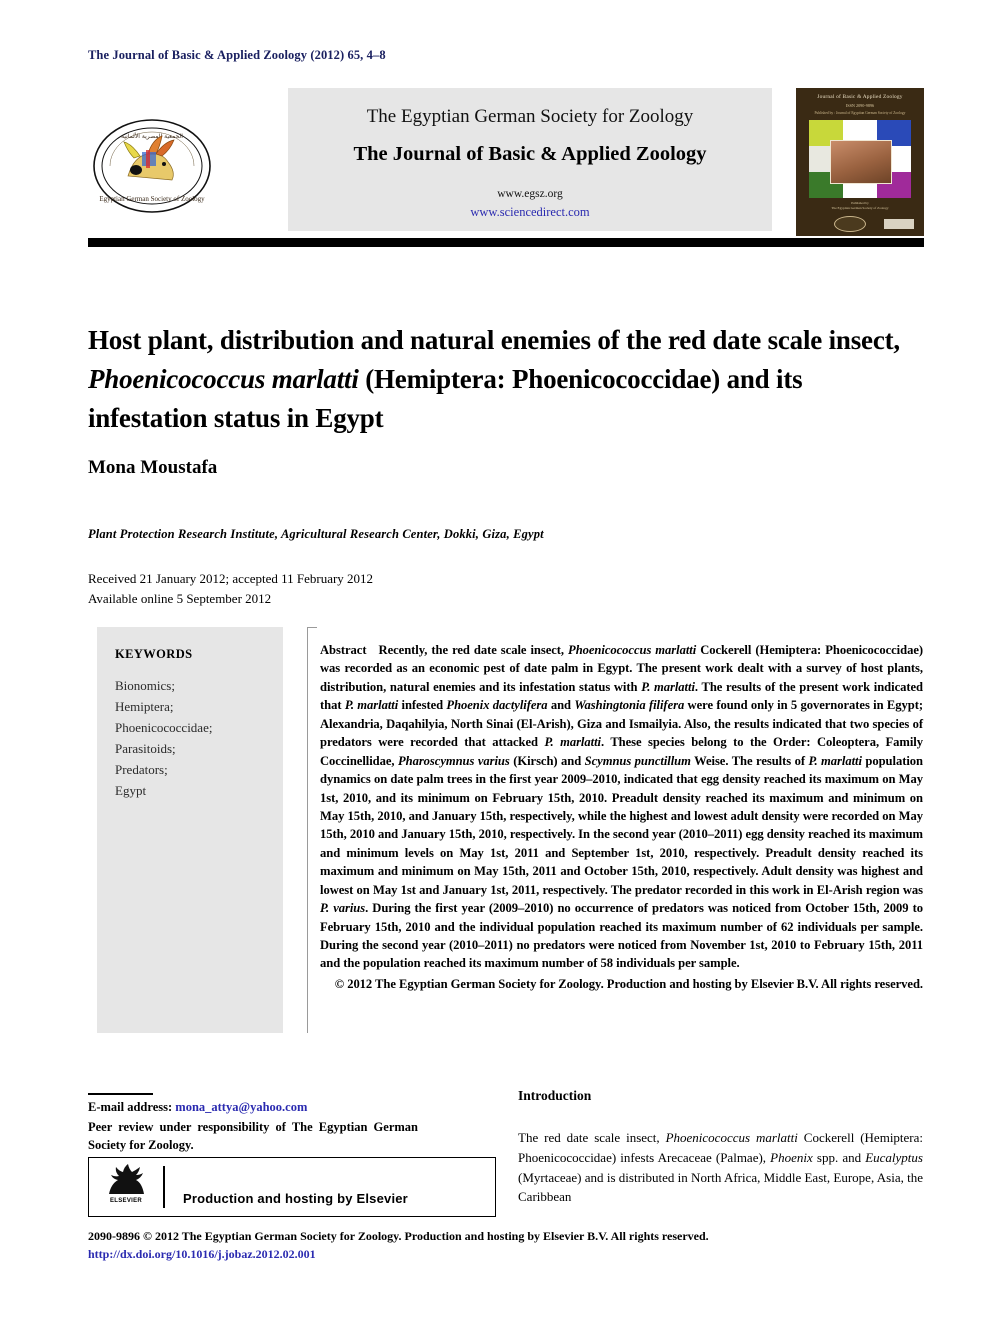  I want to click on title-species: Phoenicococcus marlatti, so click(223, 379).